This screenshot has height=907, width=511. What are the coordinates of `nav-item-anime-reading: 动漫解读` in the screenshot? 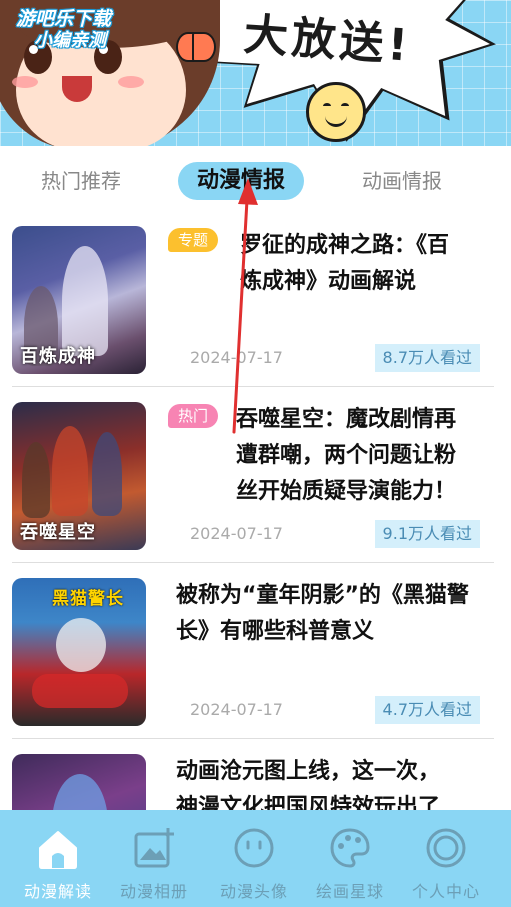 It's located at (58, 864).